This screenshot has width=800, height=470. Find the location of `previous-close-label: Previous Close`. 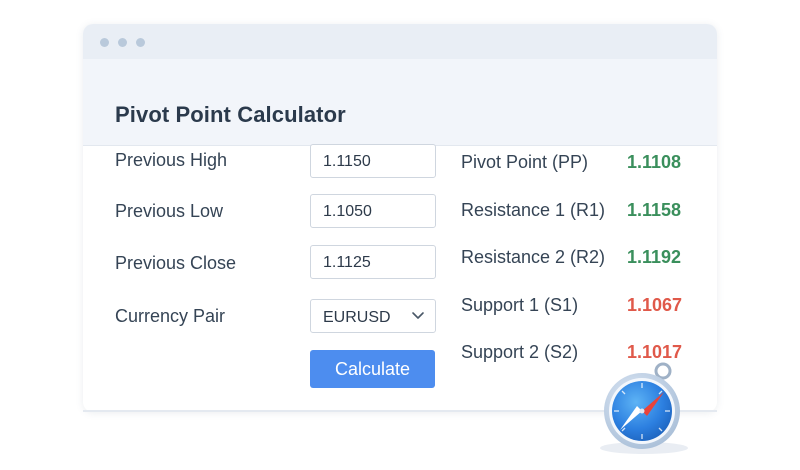

previous-close-label: Previous Close is located at coordinates (176, 263).